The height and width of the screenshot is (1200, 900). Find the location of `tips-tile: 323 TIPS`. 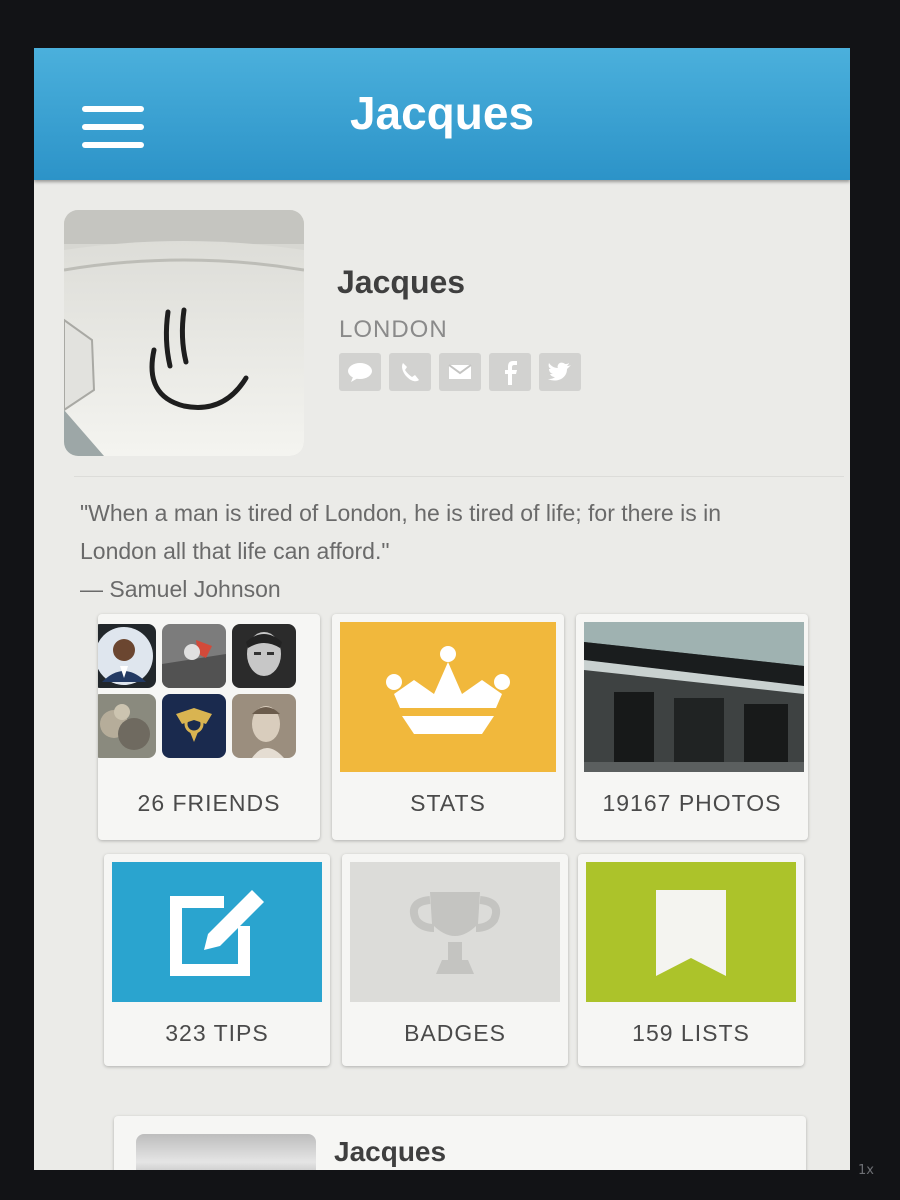

tips-tile: 323 TIPS is located at coordinates (217, 960).